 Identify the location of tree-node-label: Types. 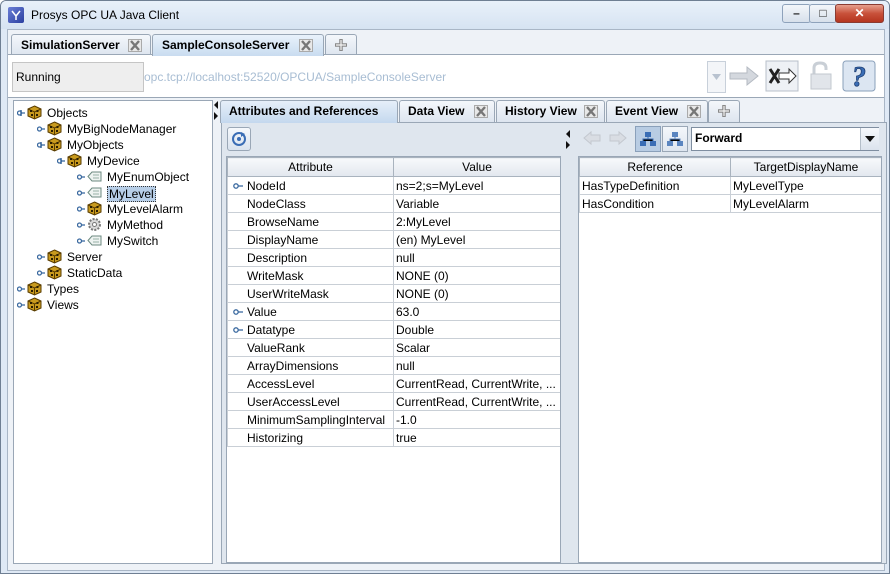
(63, 289).